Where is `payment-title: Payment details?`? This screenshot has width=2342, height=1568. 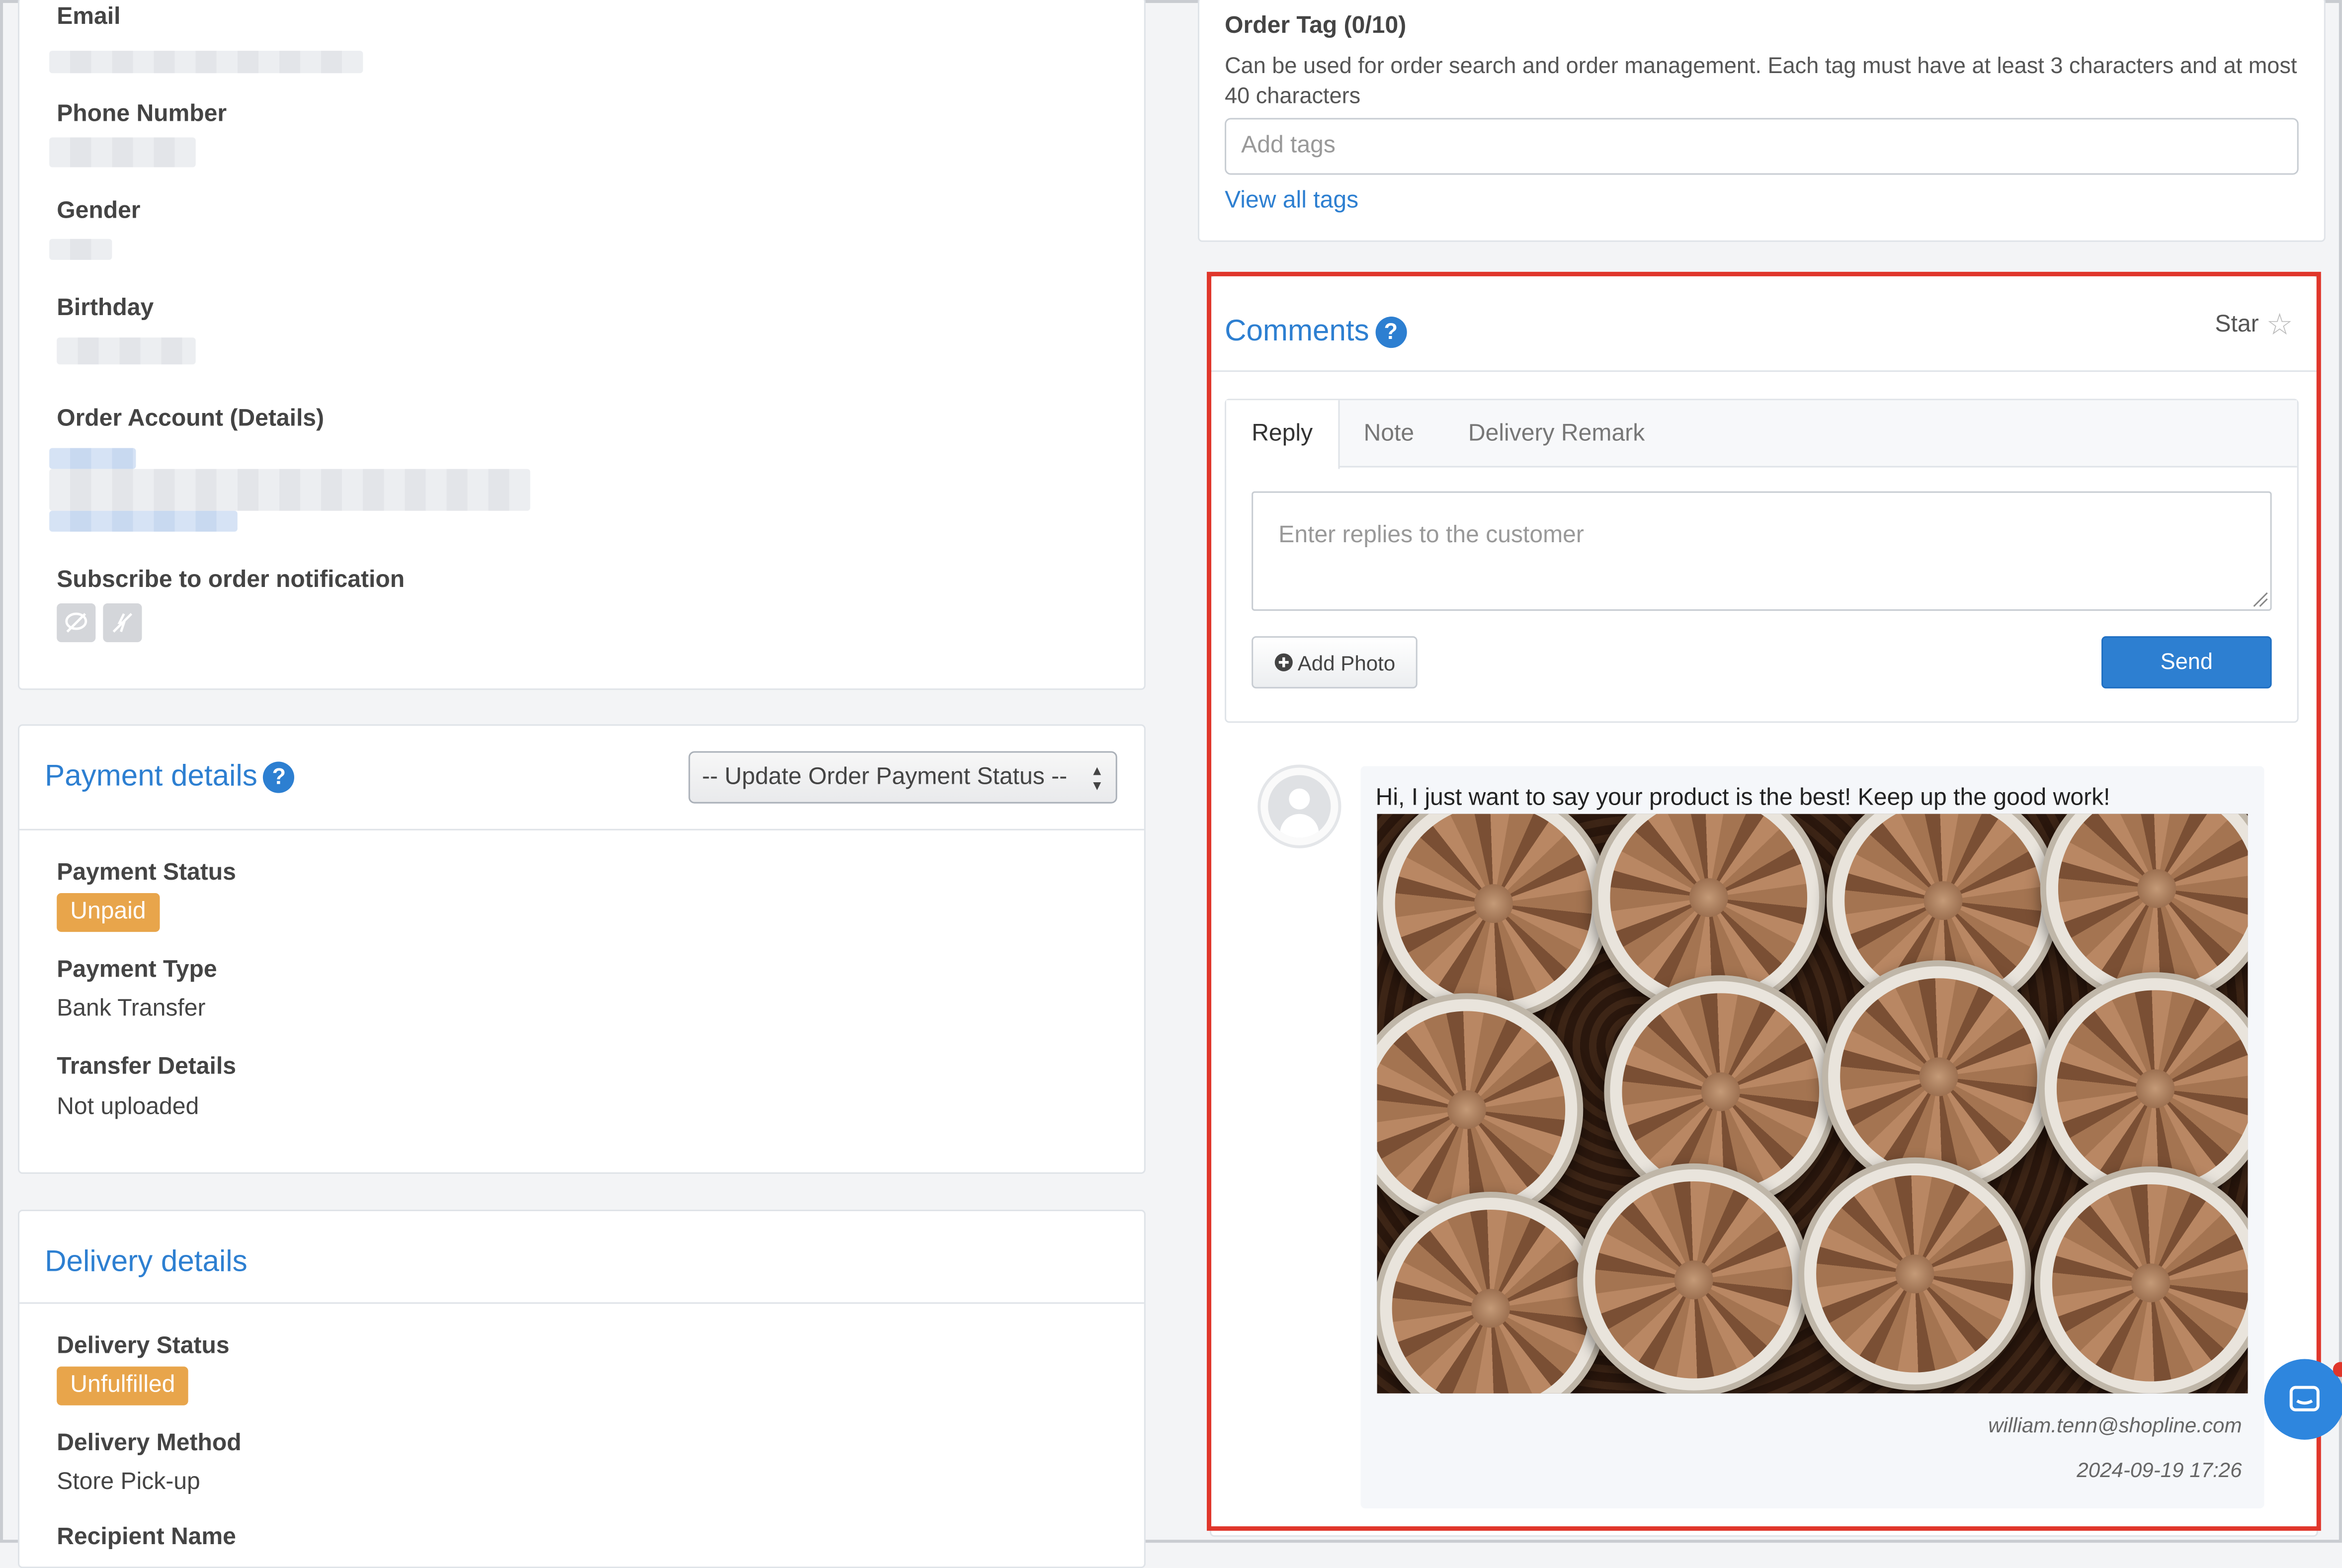 payment-title: Payment details? is located at coordinates (170, 777).